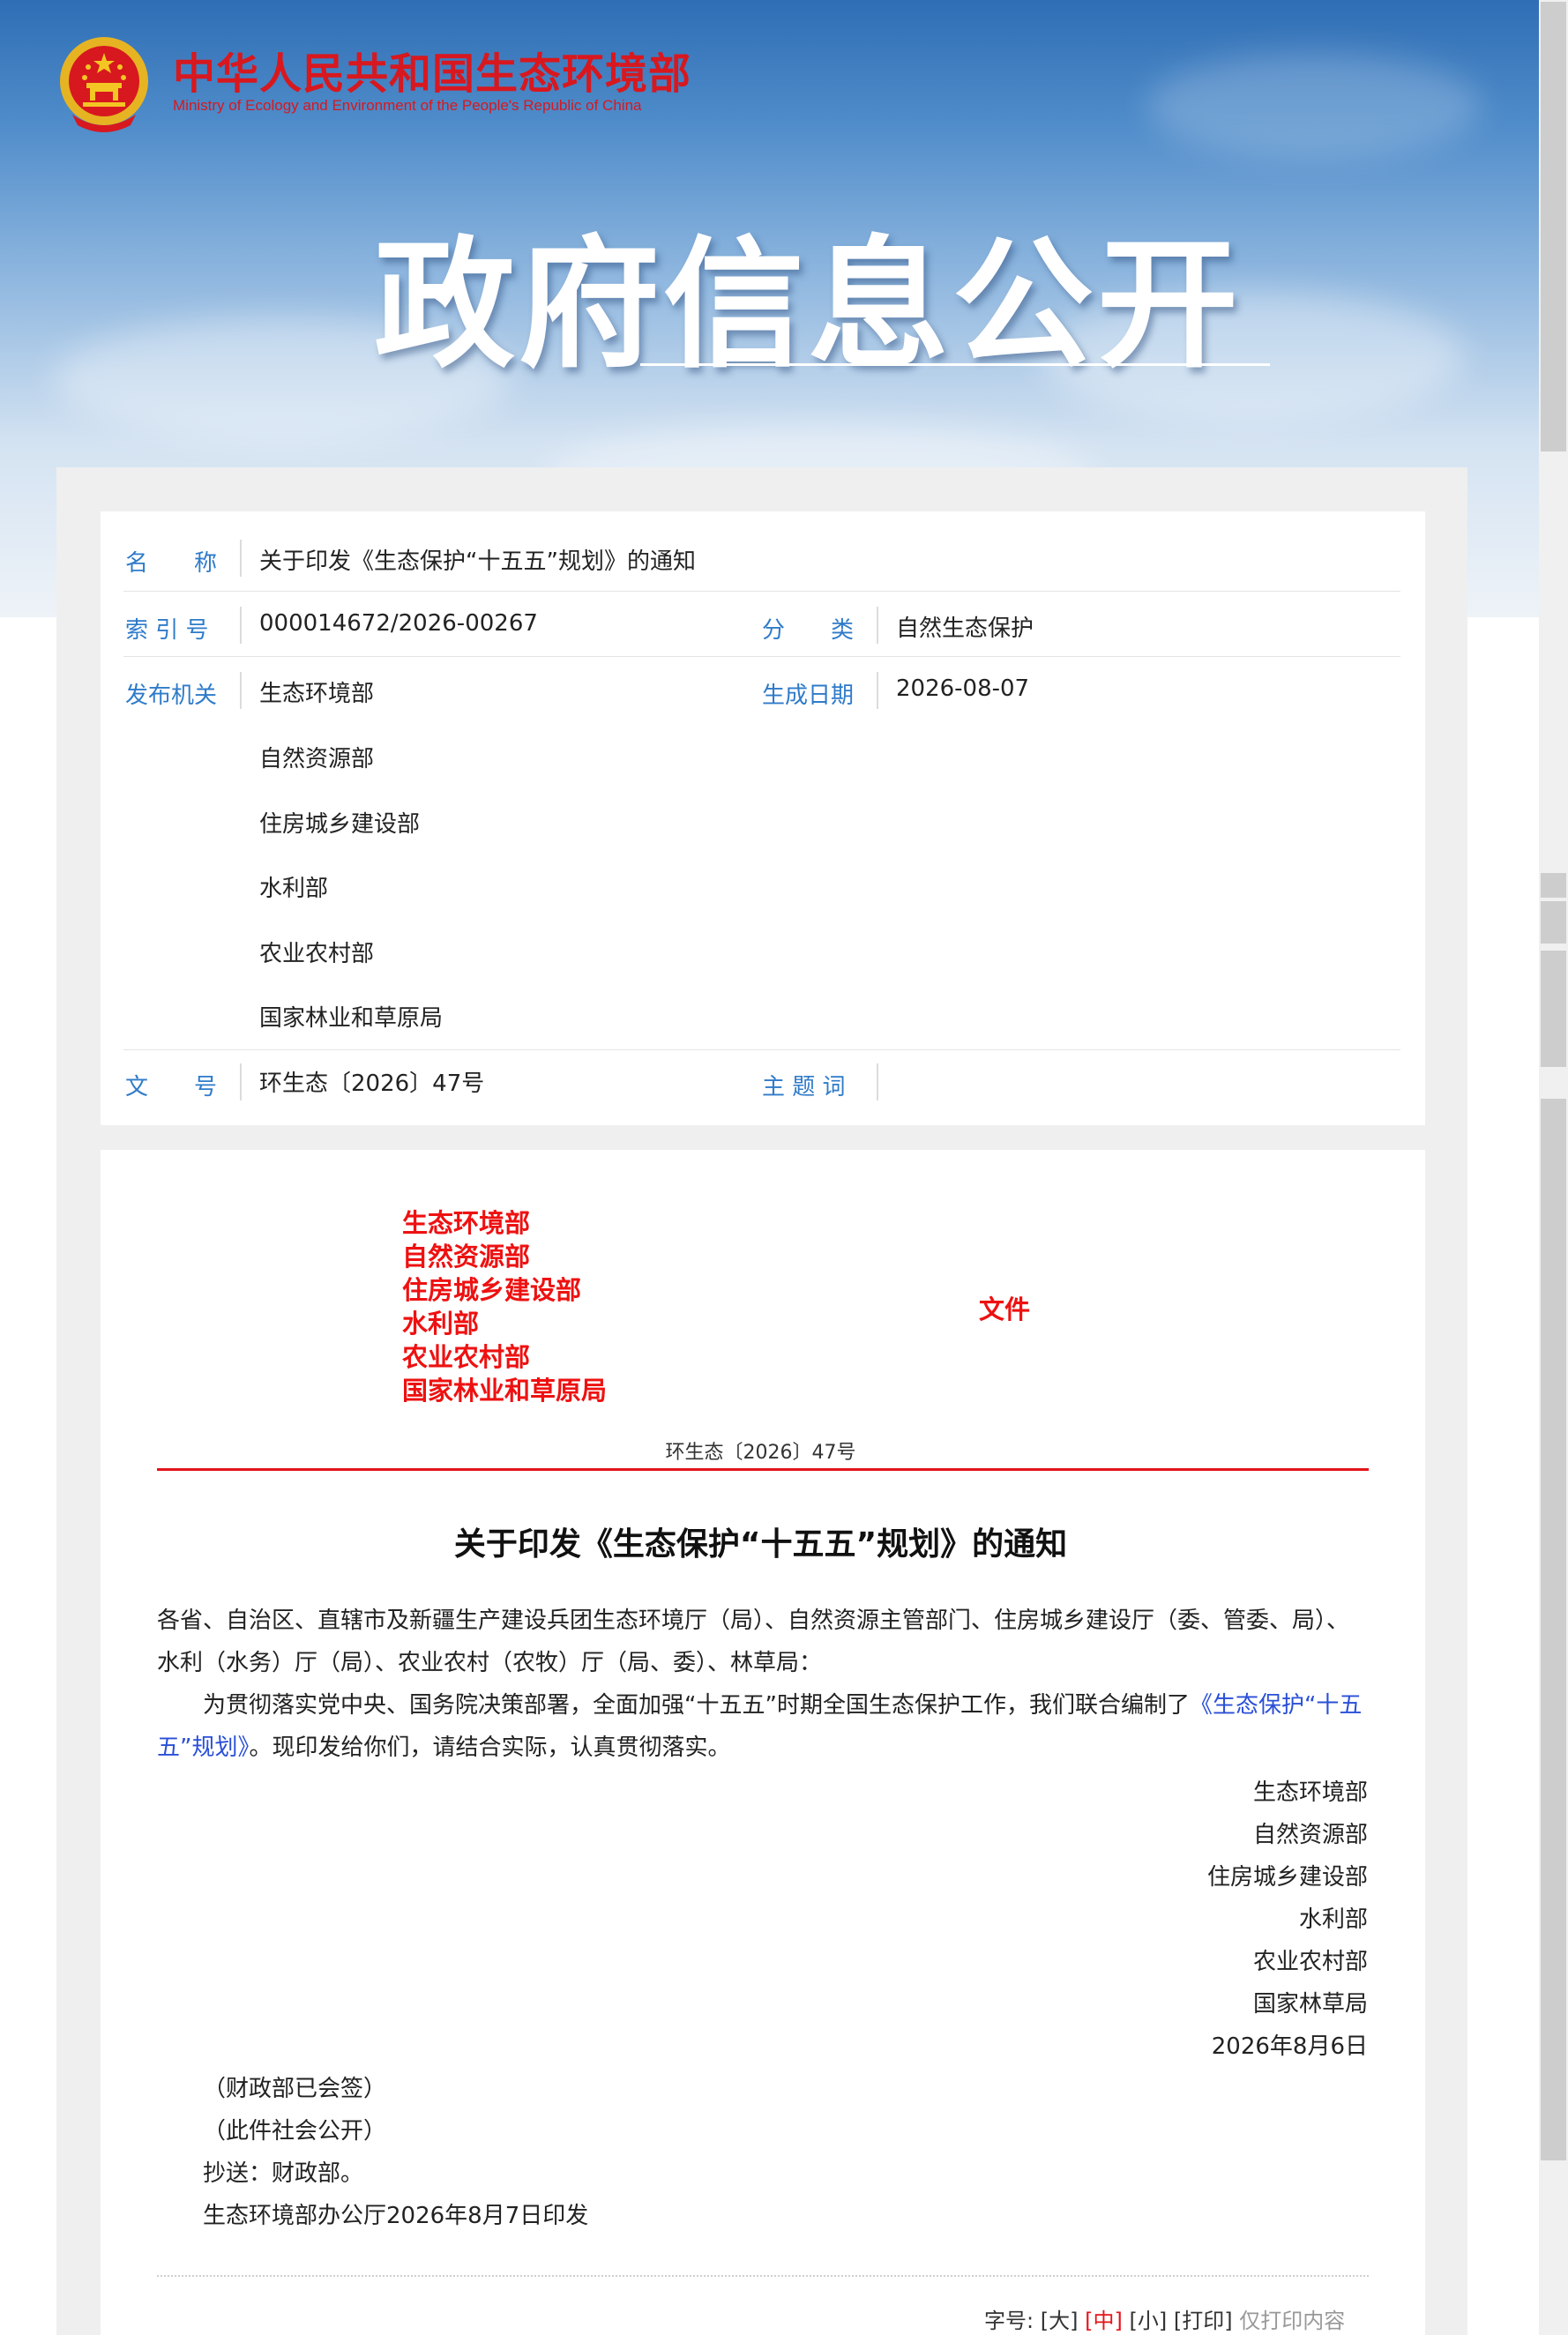 The width and height of the screenshot is (1568, 2335). Describe the element at coordinates (317, 954) in the screenshot. I see `issuer-value: 农业农村部` at that location.